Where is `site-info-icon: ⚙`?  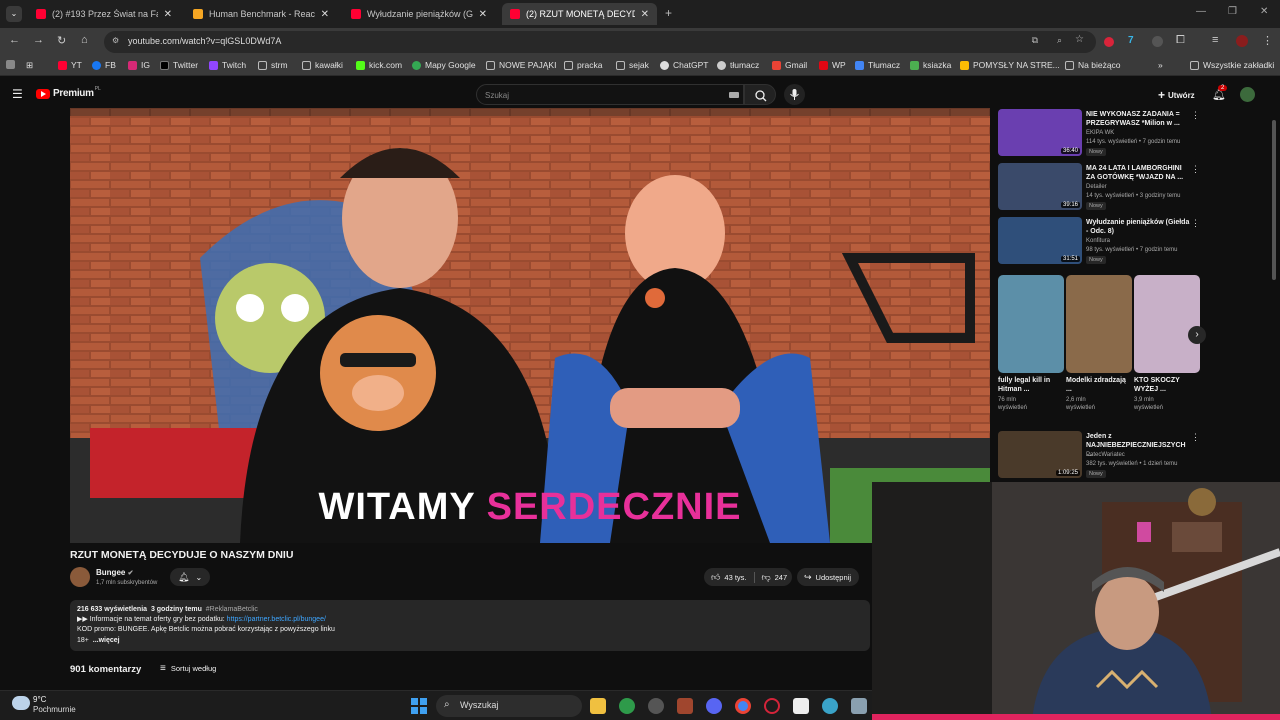
site-info-icon: ⚙ is located at coordinates (115, 40).